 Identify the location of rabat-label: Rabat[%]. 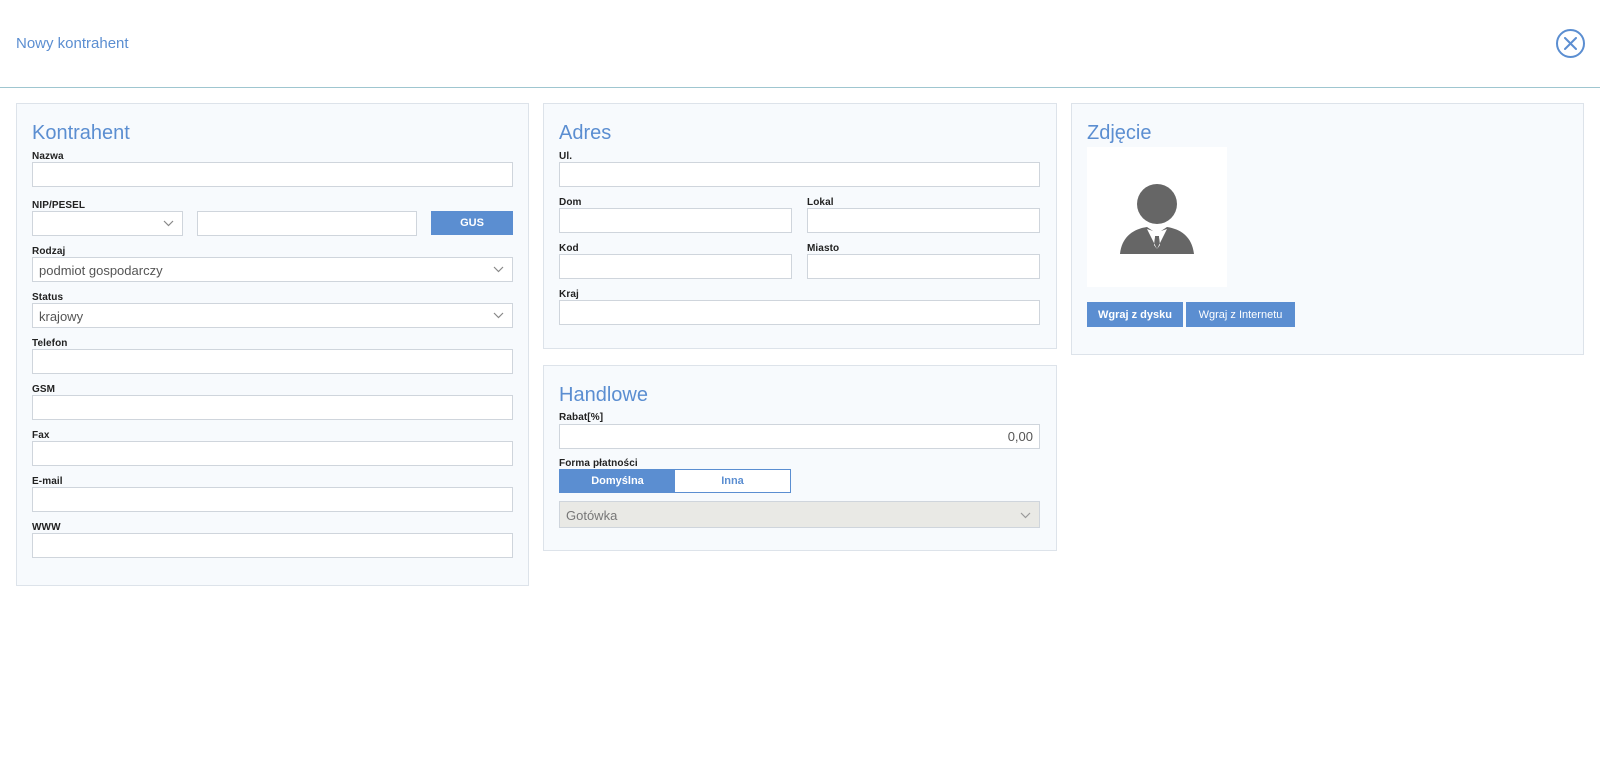
(581, 417).